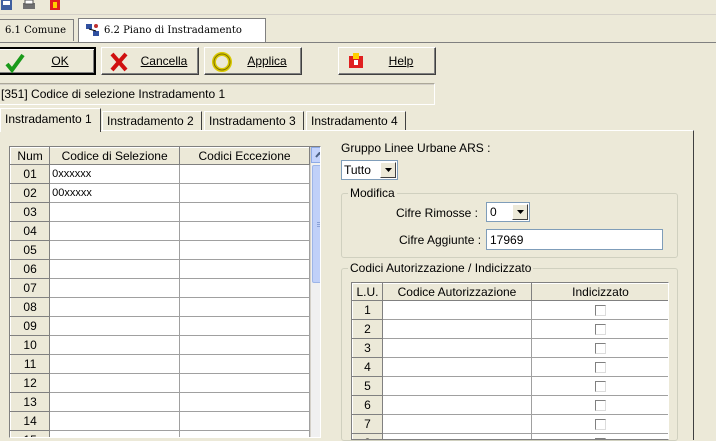 This screenshot has height=441, width=716. What do you see at coordinates (457, 292) in the screenshot?
I see `column-header-auth-code: Codice Autorizzazione` at bounding box center [457, 292].